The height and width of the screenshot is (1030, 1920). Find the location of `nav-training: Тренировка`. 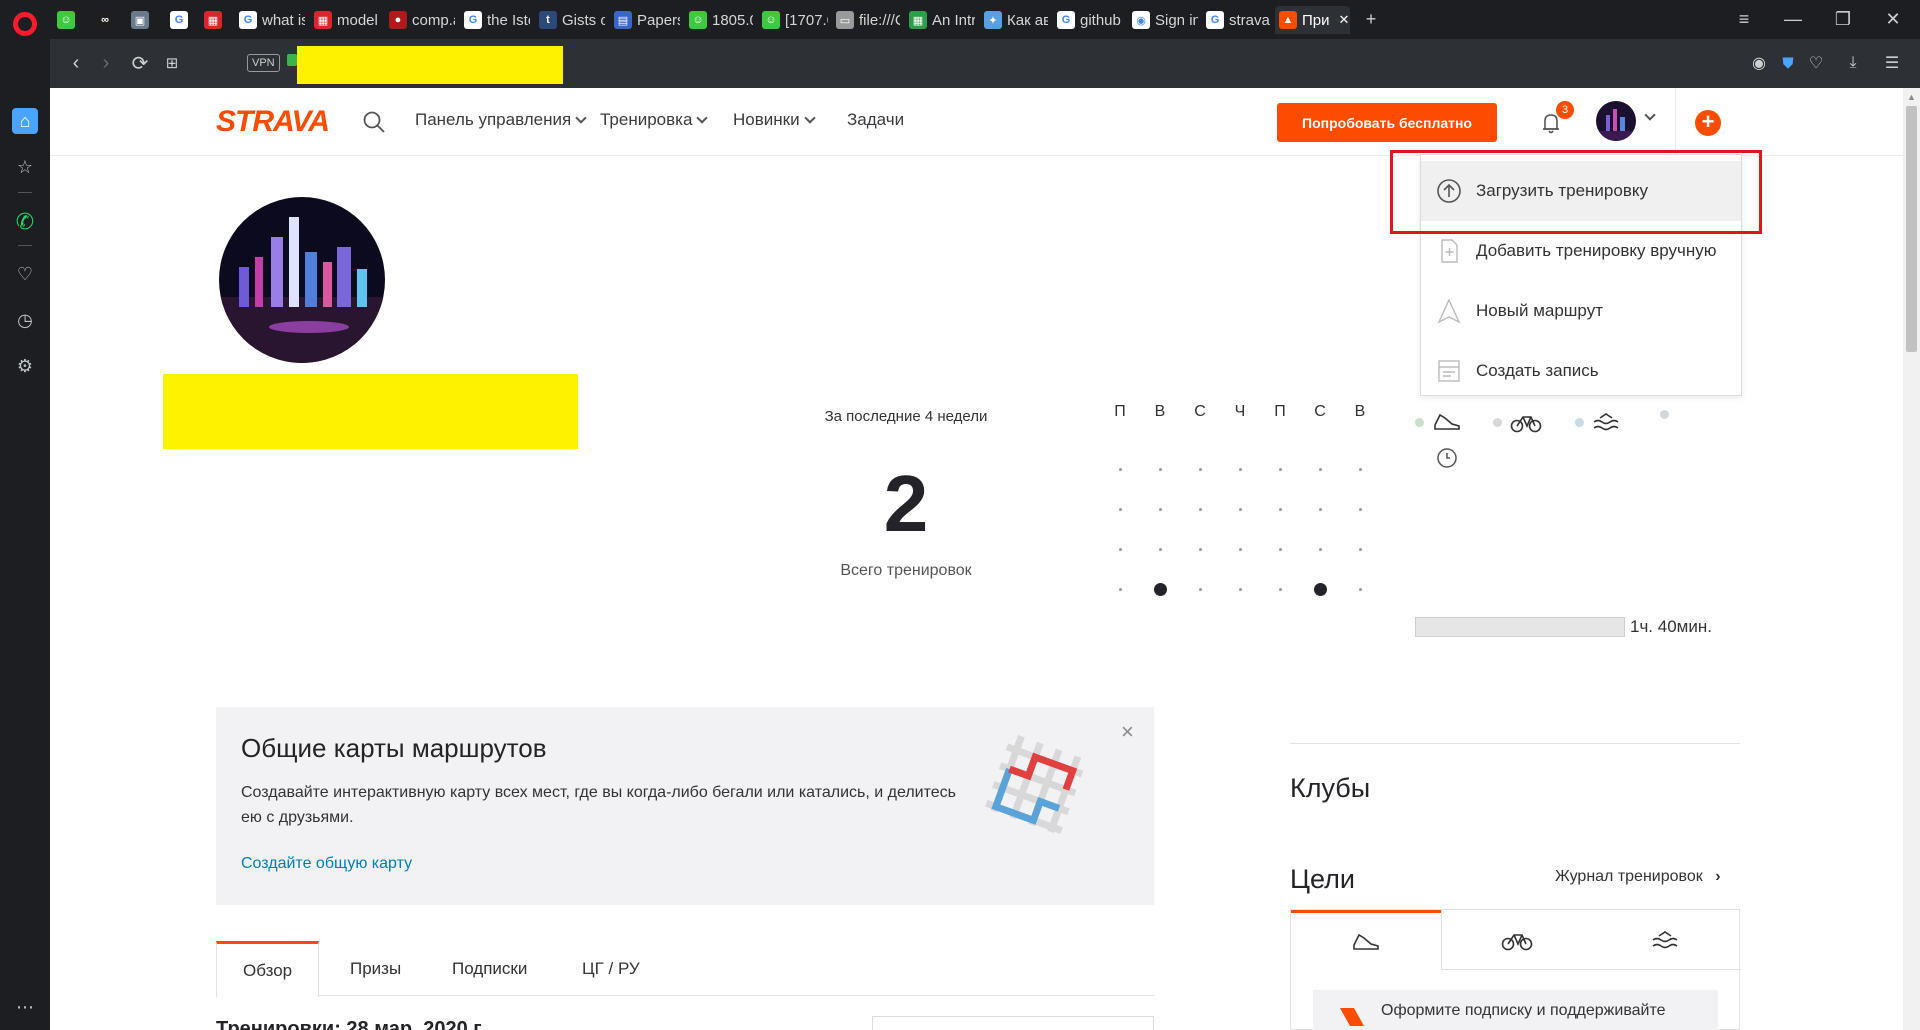

nav-training: Тренировка is located at coordinates (654, 120).